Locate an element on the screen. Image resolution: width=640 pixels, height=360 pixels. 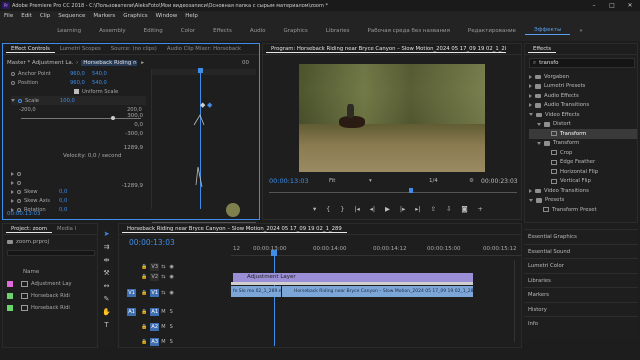
solo-icon: S is located at coordinates (171, 312).